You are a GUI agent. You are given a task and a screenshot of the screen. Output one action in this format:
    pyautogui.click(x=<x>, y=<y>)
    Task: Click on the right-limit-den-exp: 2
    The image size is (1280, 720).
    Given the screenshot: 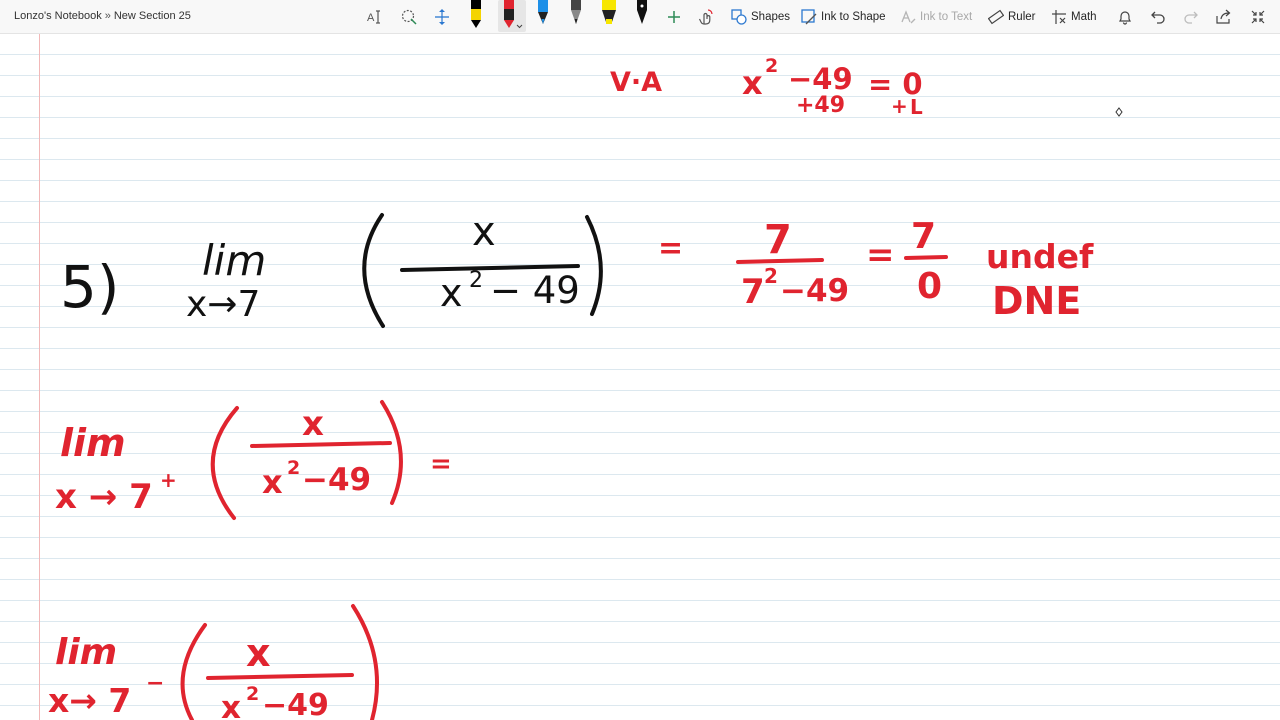 What is the action you would take?
    pyautogui.click(x=293, y=468)
    